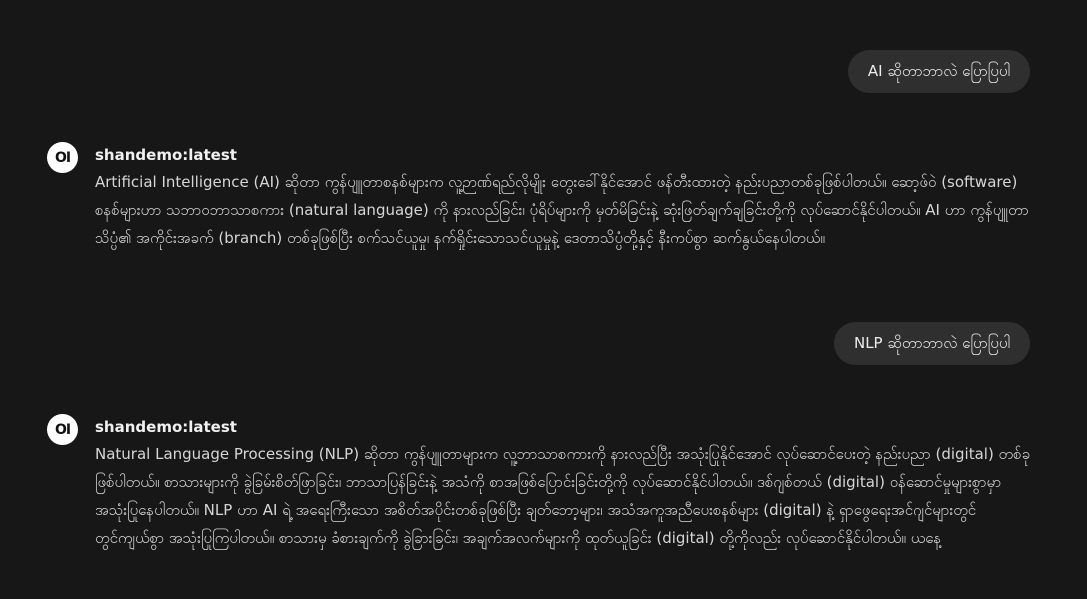  I want to click on user-message-bubble: NLP ဆိုတာဘာလဲ ပြောပြပါ, so click(931, 343).